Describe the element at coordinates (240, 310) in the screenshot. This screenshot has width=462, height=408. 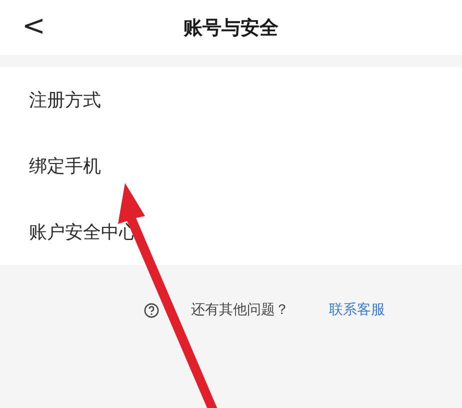
I see `help-text: 还有其他问题？` at that location.